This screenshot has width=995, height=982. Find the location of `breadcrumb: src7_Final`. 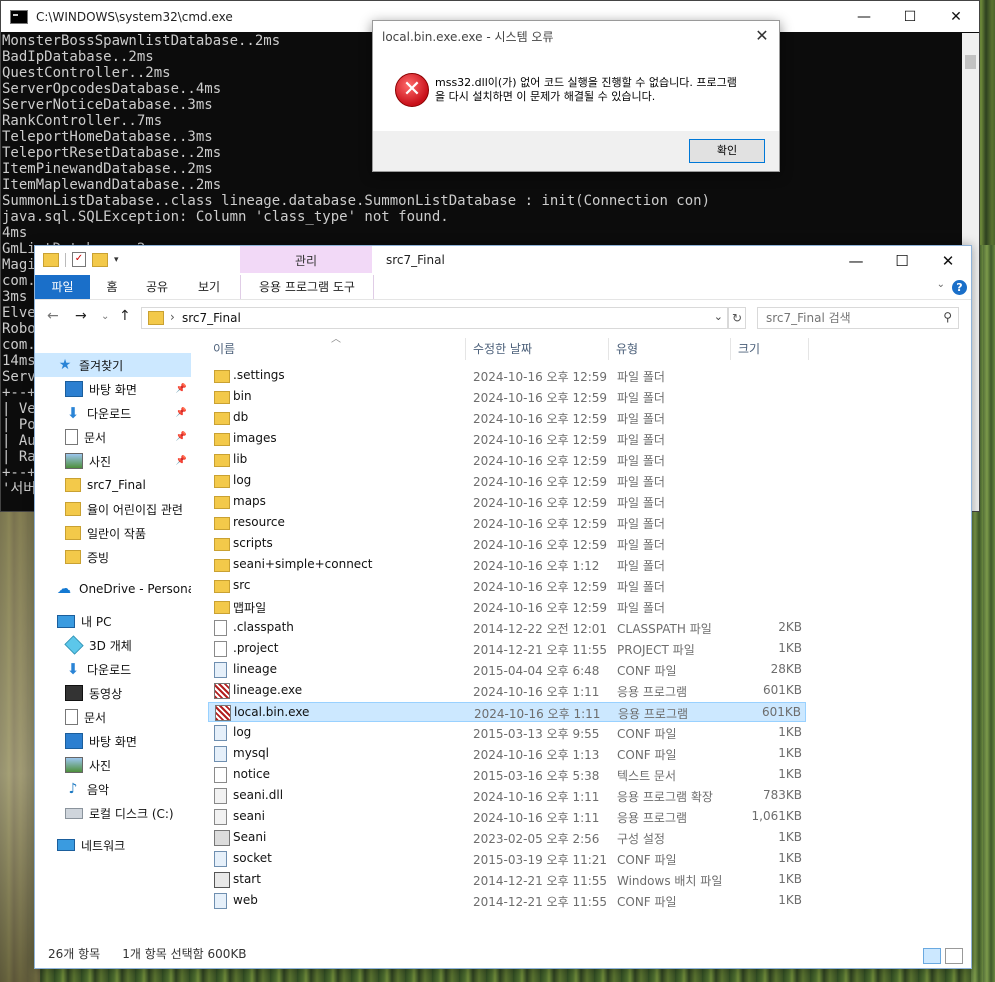

breadcrumb: src7_Final is located at coordinates (211, 318).